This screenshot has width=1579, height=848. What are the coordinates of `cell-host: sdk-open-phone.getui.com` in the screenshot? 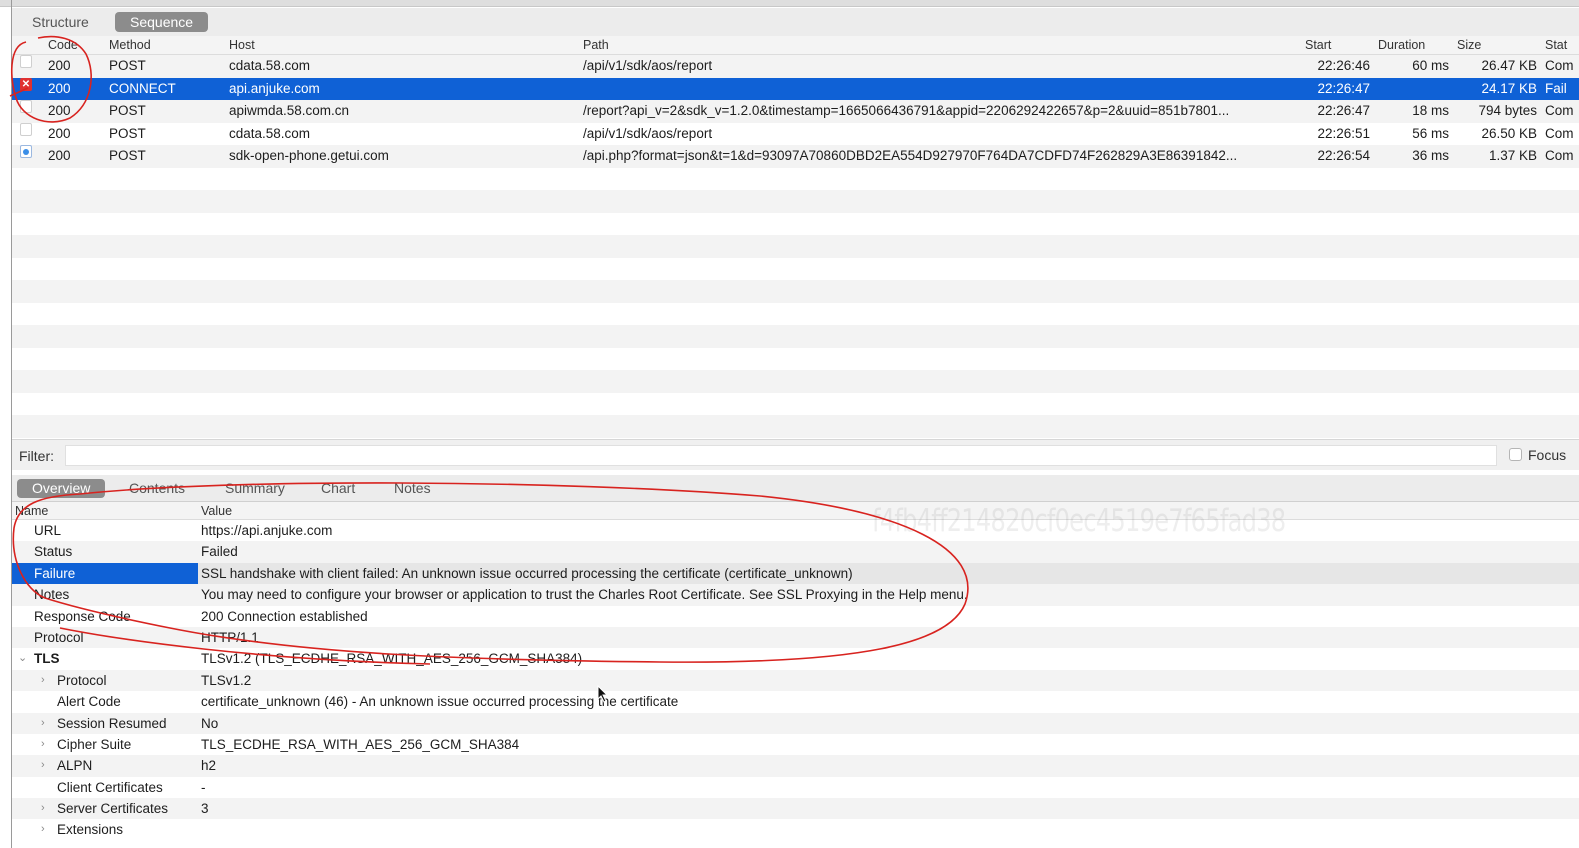 It's located at (309, 155).